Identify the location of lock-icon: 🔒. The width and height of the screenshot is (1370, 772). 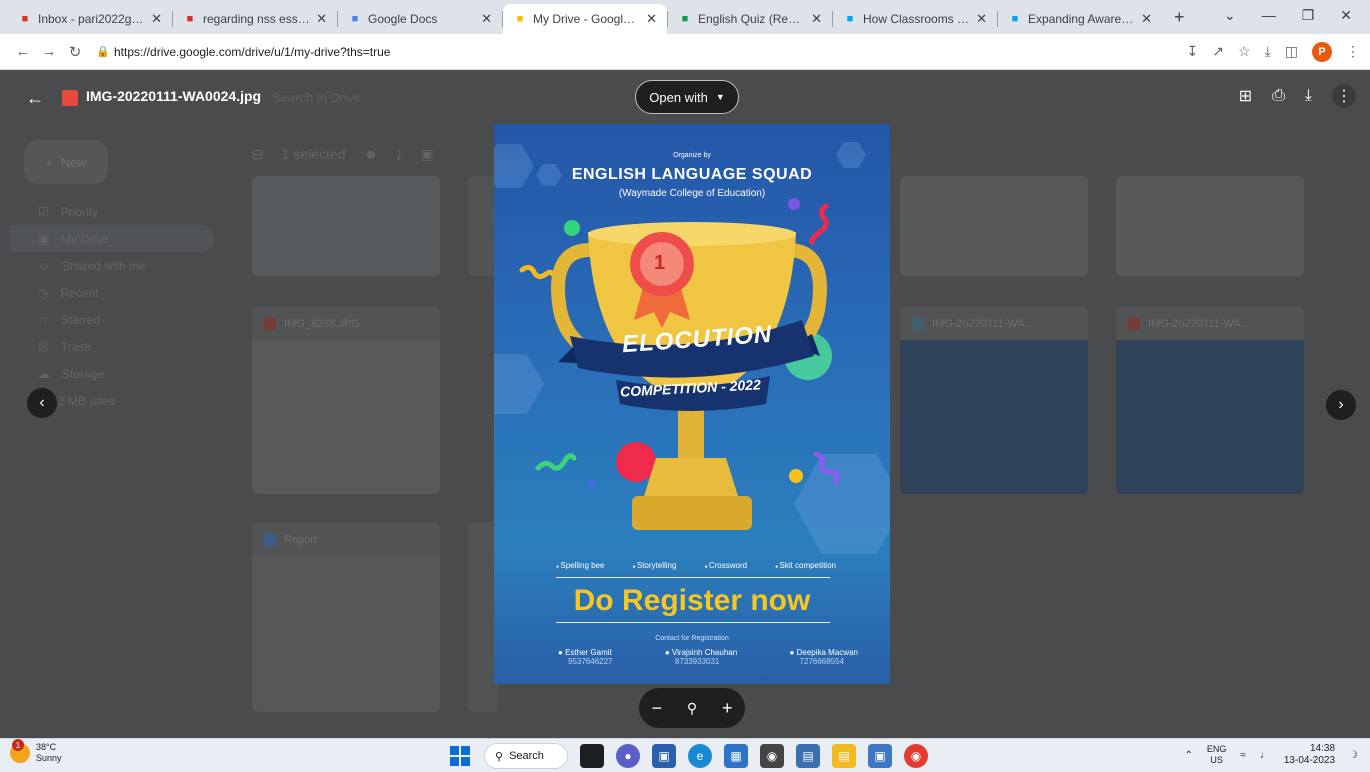
(105, 51).